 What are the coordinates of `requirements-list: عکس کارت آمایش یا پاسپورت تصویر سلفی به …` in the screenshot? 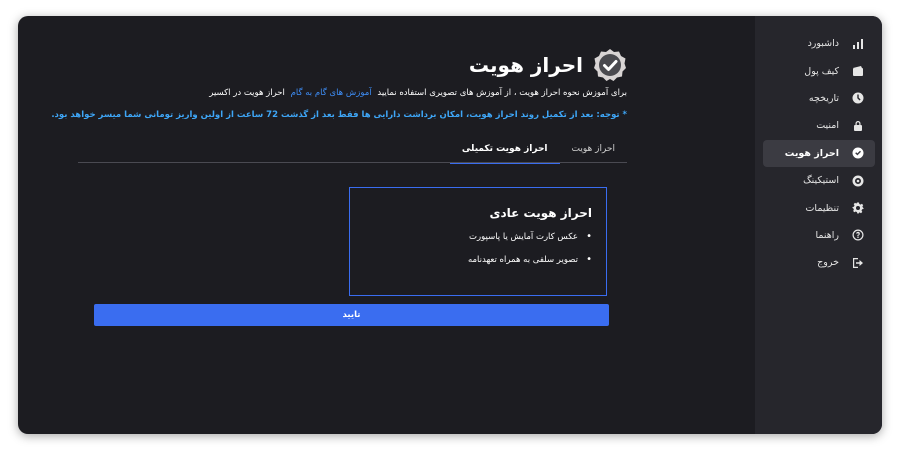 It's located at (478, 248).